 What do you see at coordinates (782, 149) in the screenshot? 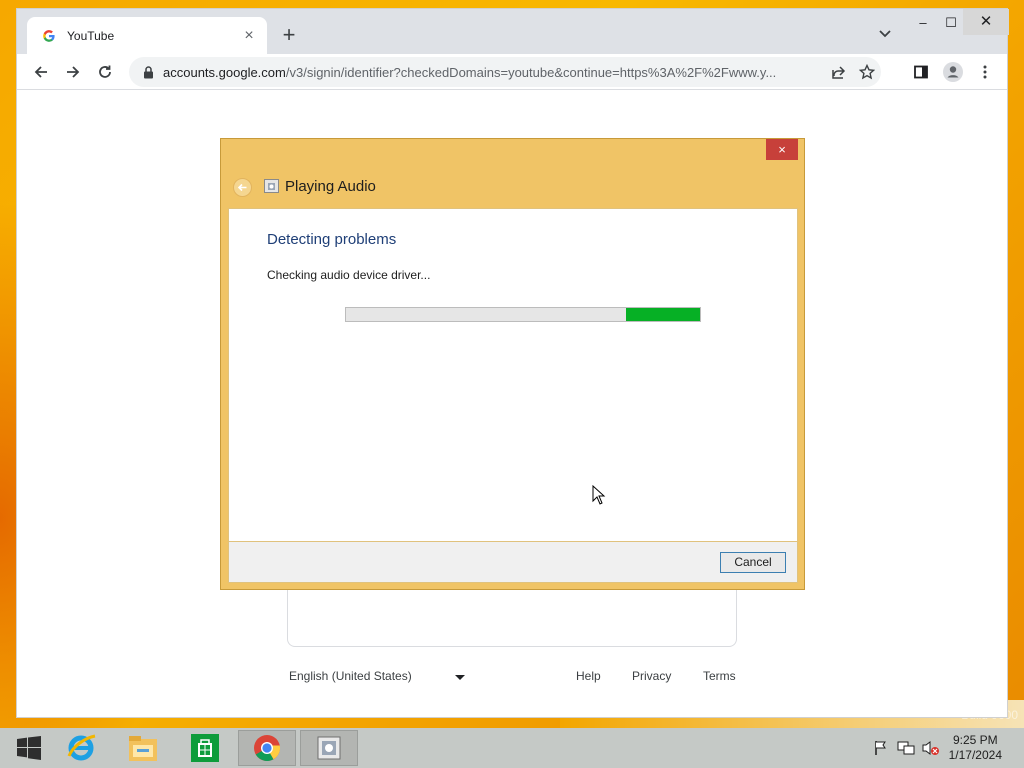
I see `dialog-close-button: ×` at bounding box center [782, 149].